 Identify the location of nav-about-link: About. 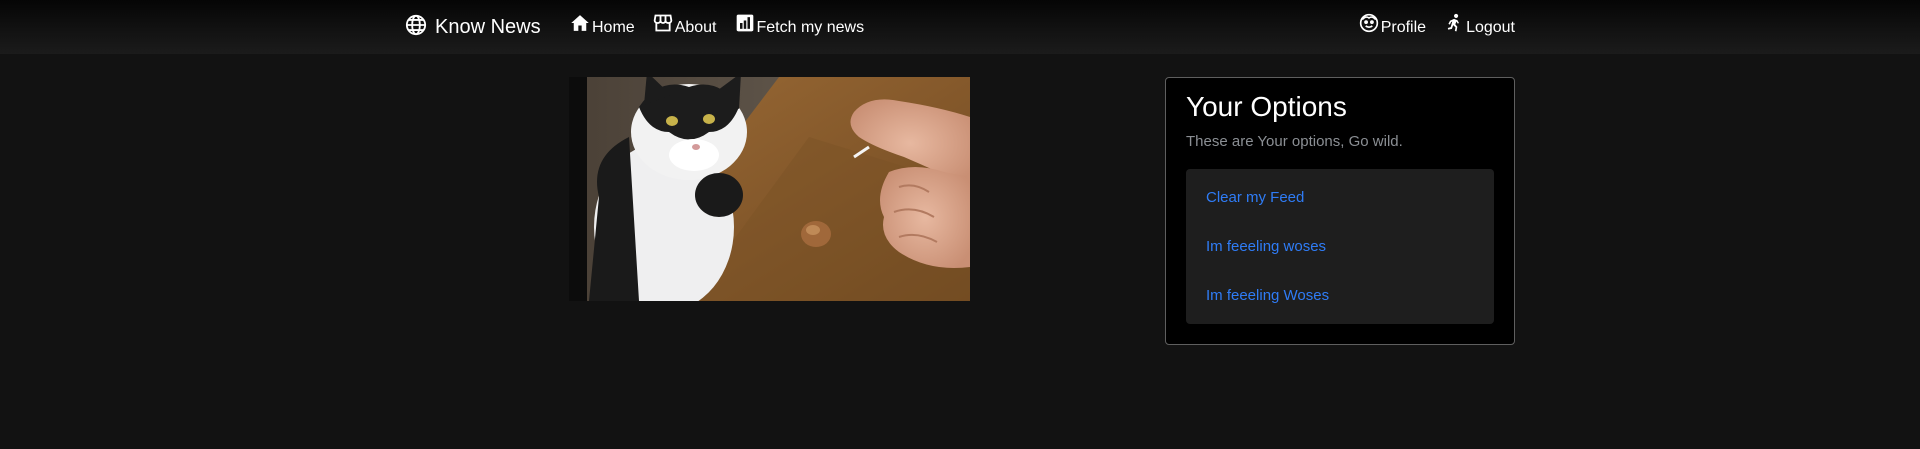
(685, 27).